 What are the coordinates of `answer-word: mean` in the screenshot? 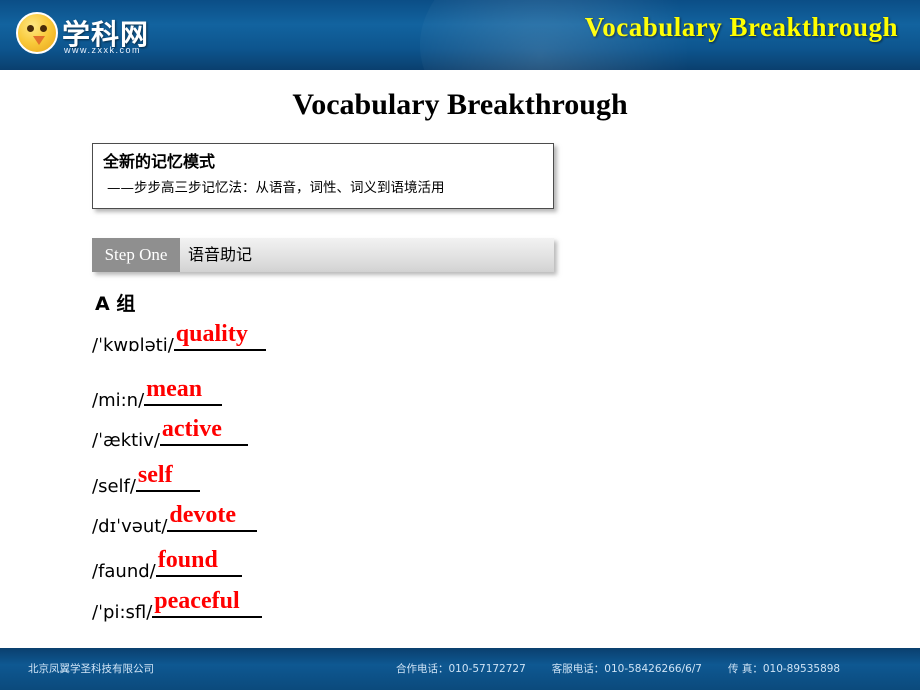 It's located at (174, 389).